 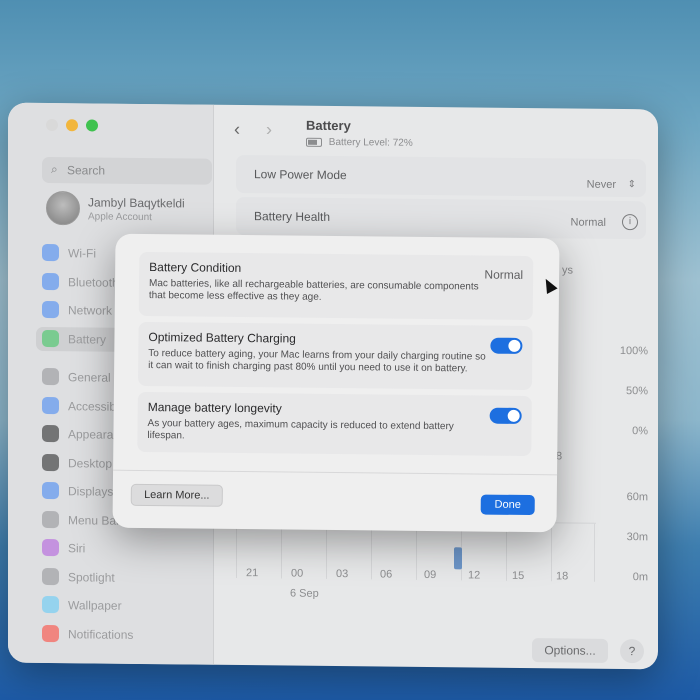 I want to click on display-icon, so click(x=50, y=490).